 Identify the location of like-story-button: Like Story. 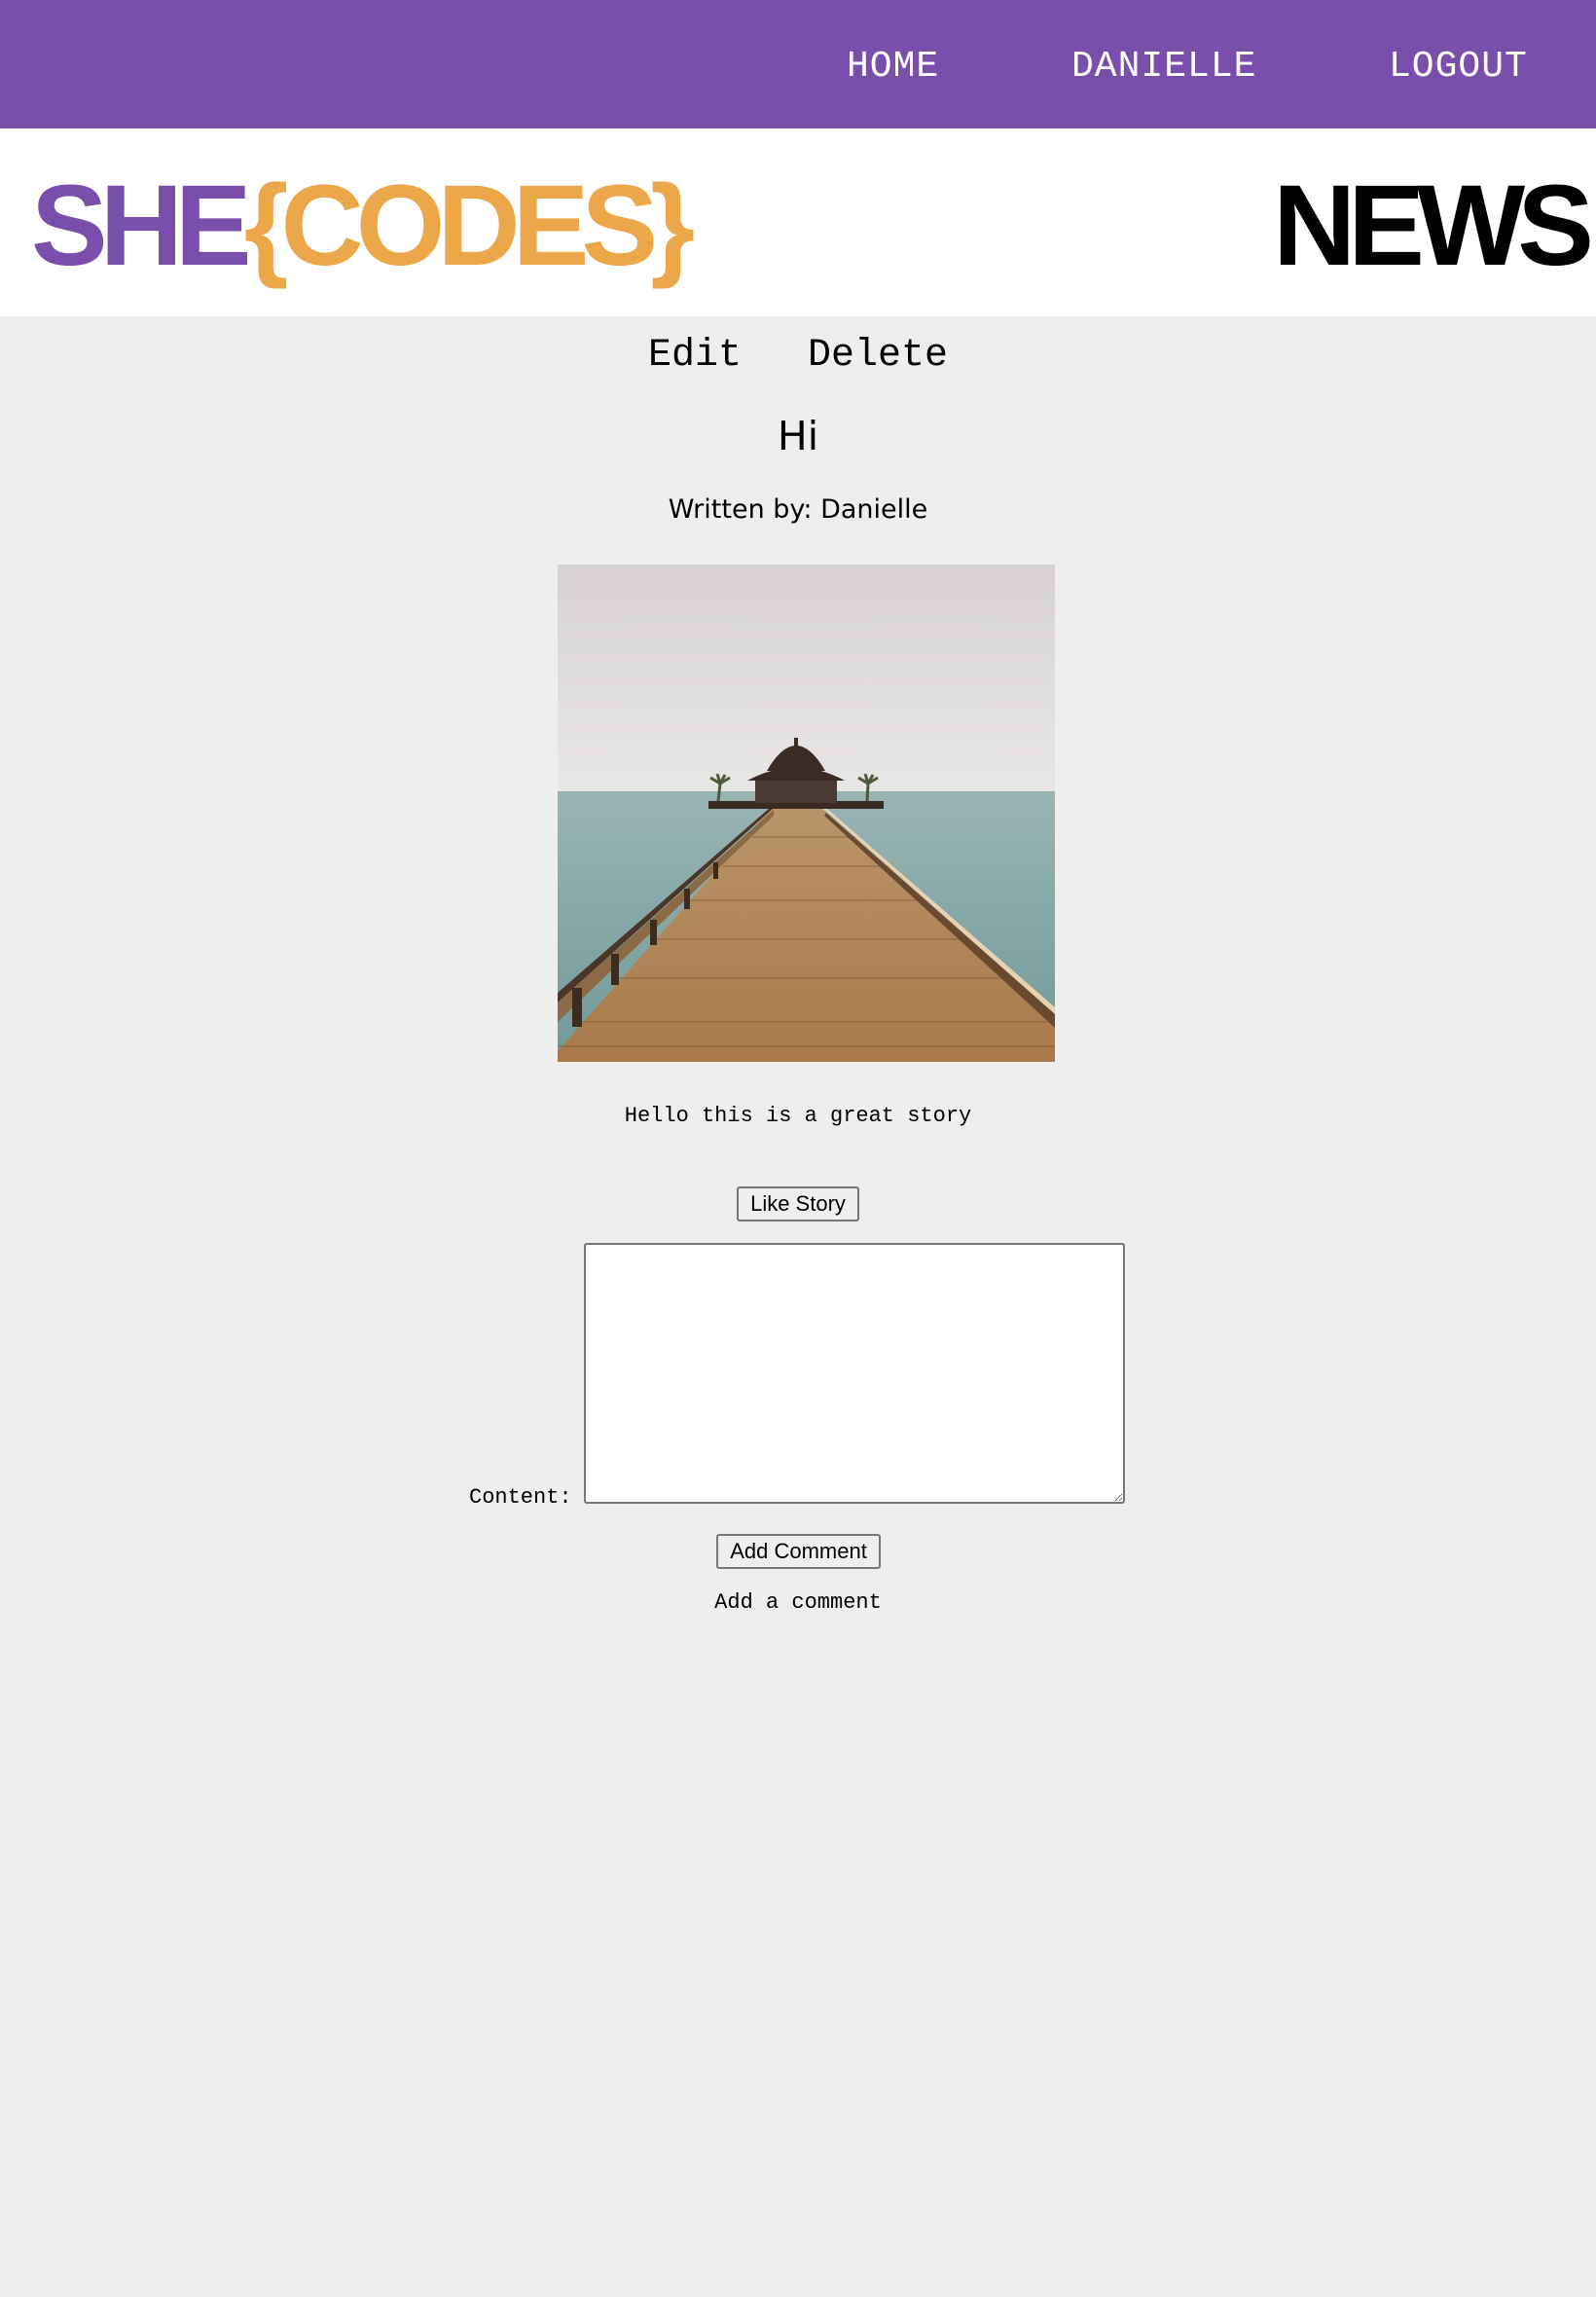
(798, 1203).